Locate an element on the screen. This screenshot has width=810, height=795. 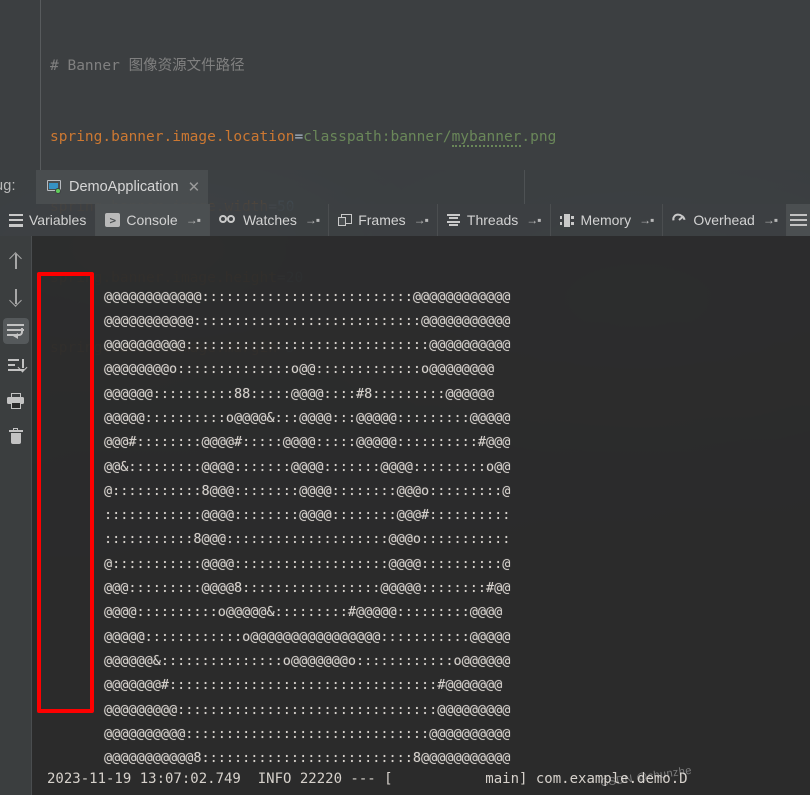
threads-icon is located at coordinates (454, 220).